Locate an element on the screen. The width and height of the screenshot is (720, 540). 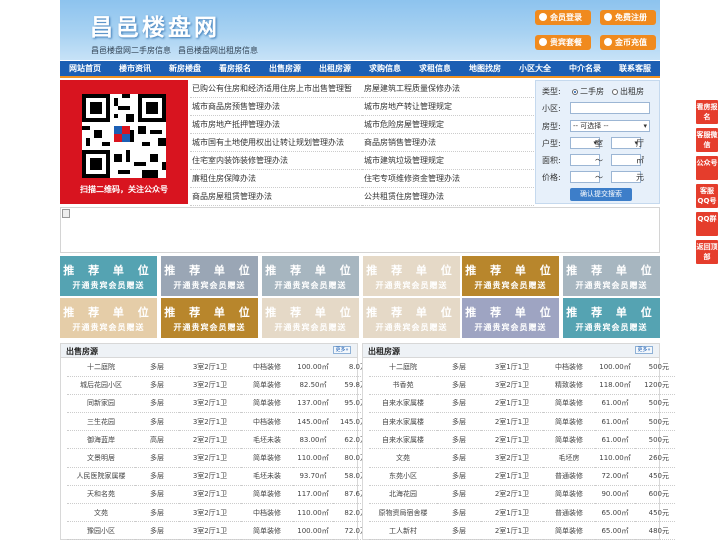
policy-link: 城市商品房预售管理办法 is located at coordinates (276, 107).